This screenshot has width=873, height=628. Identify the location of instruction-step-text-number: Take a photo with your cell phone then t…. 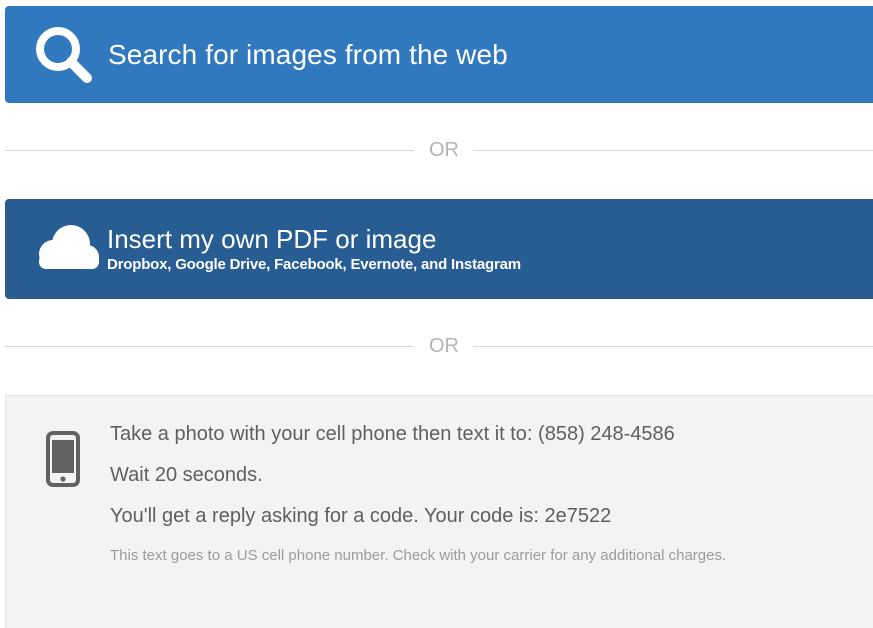
(392, 434).